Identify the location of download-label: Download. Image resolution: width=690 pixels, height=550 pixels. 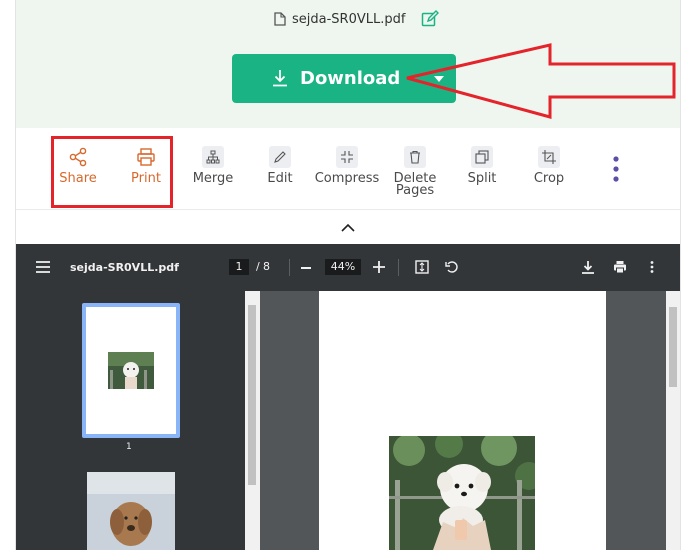
(350, 78).